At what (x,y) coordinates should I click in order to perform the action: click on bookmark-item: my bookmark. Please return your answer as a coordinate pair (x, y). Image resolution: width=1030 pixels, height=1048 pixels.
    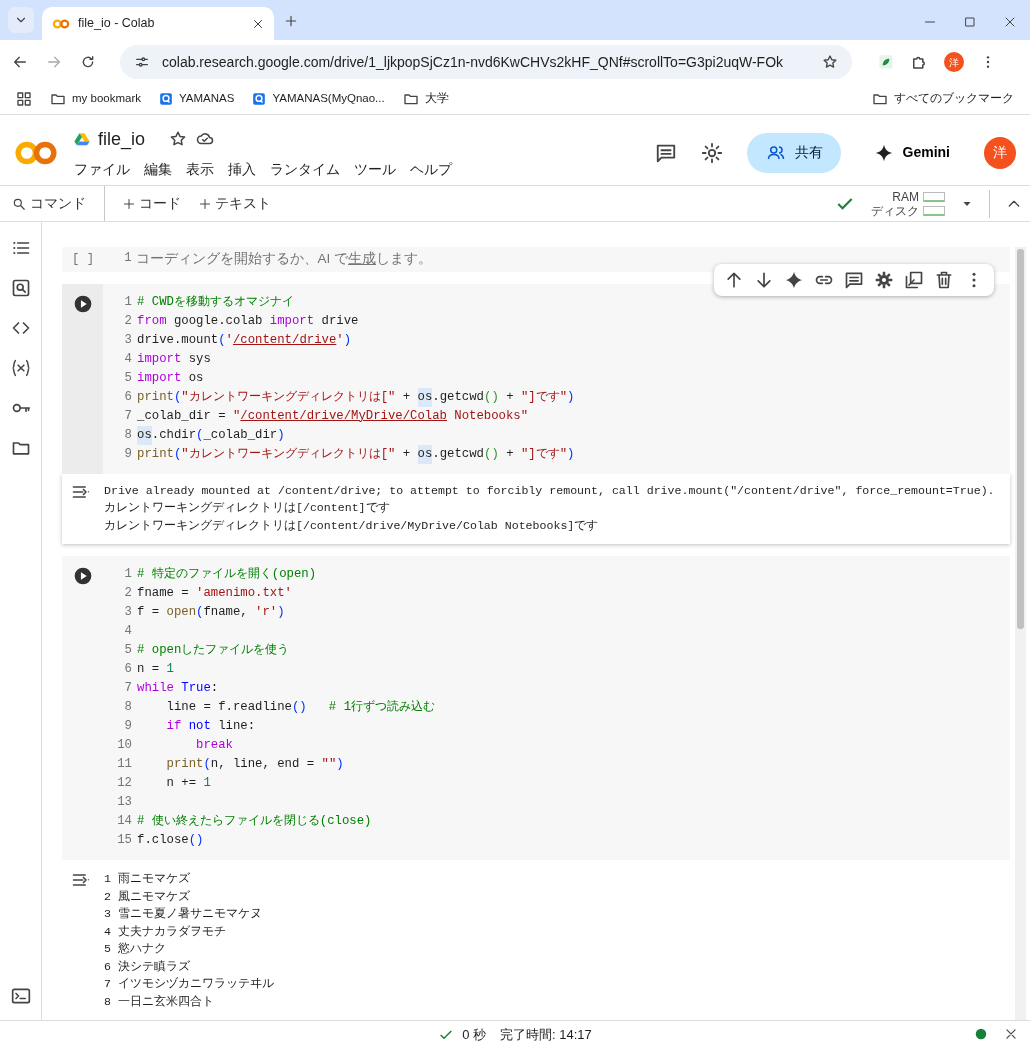
    Looking at the image, I should click on (96, 99).